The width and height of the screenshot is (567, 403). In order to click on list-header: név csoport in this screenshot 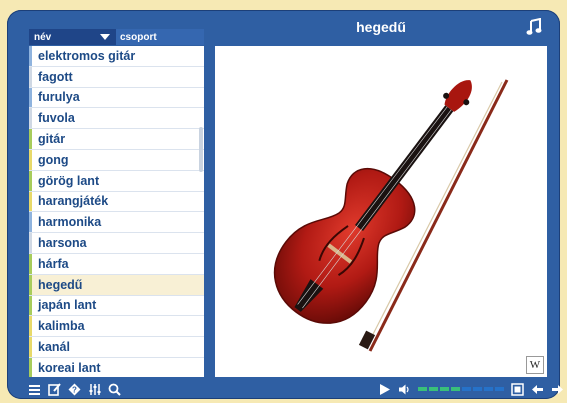, I will do `click(116, 37)`.